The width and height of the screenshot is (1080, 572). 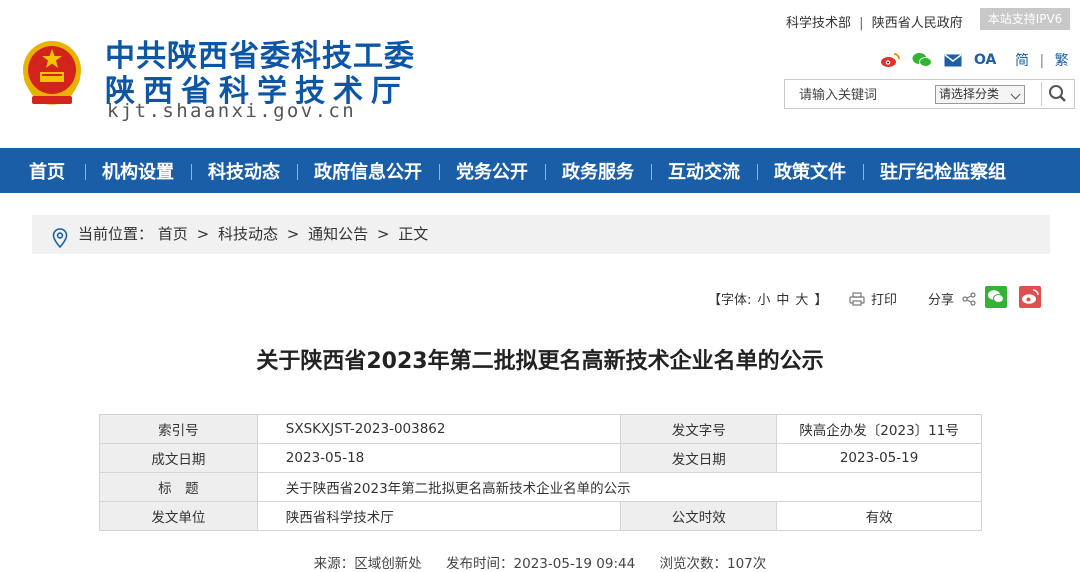 I want to click on share-label: 分享, so click(x=941, y=300).